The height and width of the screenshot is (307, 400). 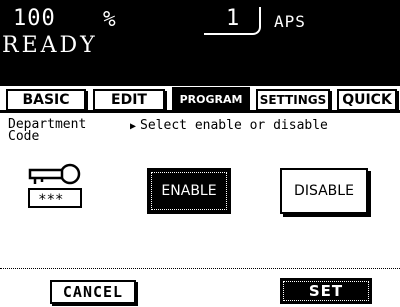 What do you see at coordinates (326, 291) in the screenshot?
I see `set-button: SET` at bounding box center [326, 291].